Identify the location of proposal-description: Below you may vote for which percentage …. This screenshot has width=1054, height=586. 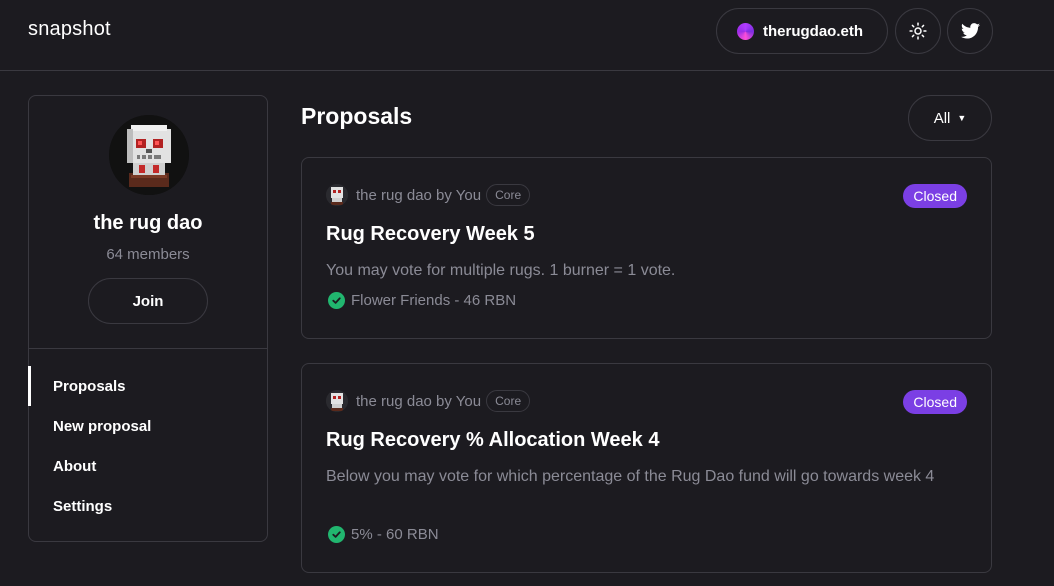
(630, 476).